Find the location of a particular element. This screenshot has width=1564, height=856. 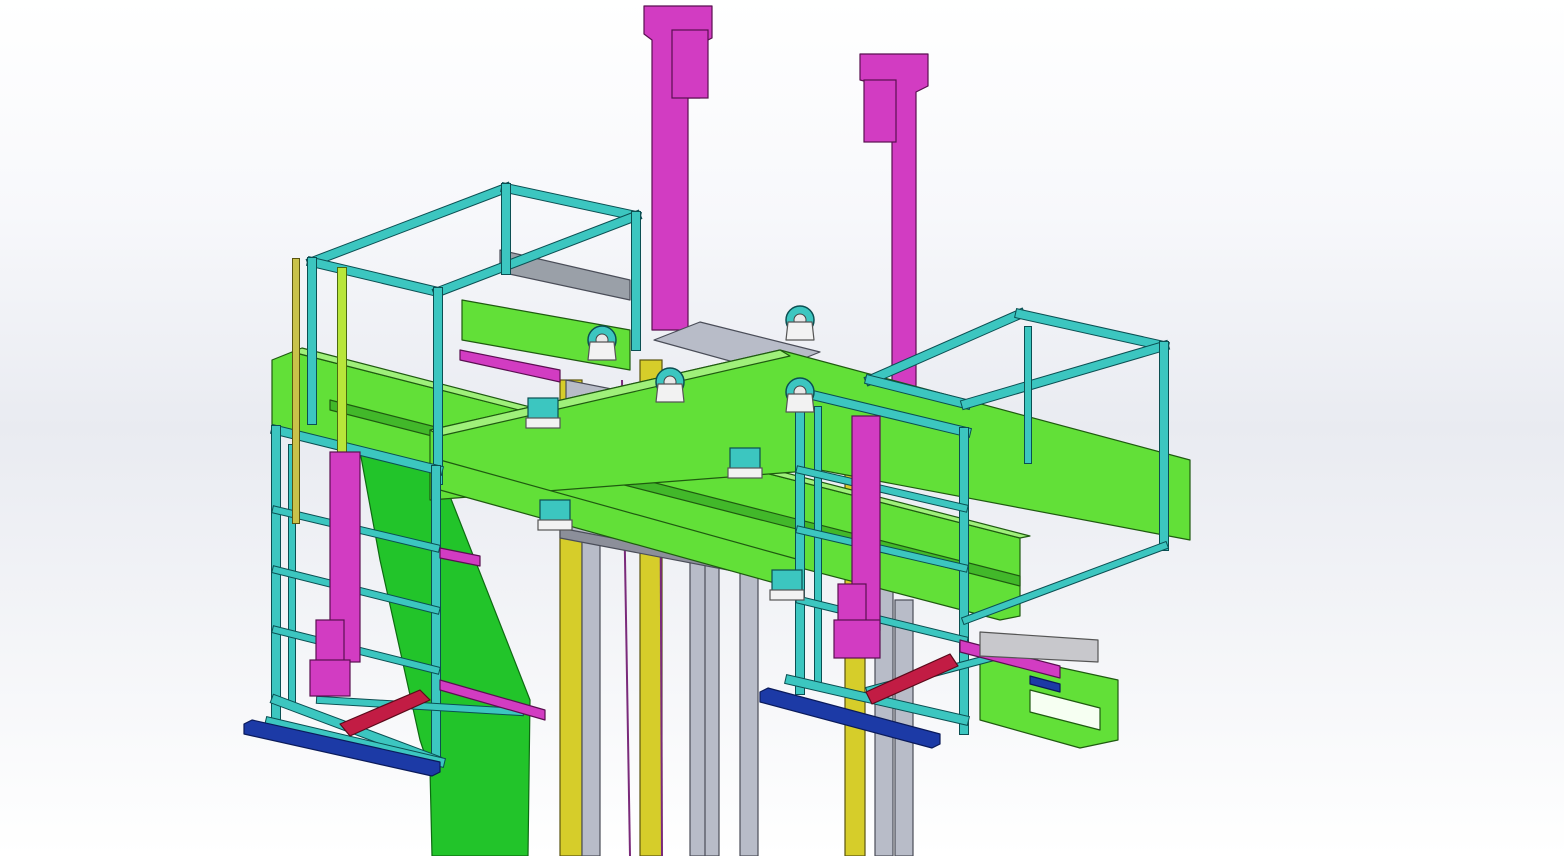

pulley-left is located at coordinates (602, 343).